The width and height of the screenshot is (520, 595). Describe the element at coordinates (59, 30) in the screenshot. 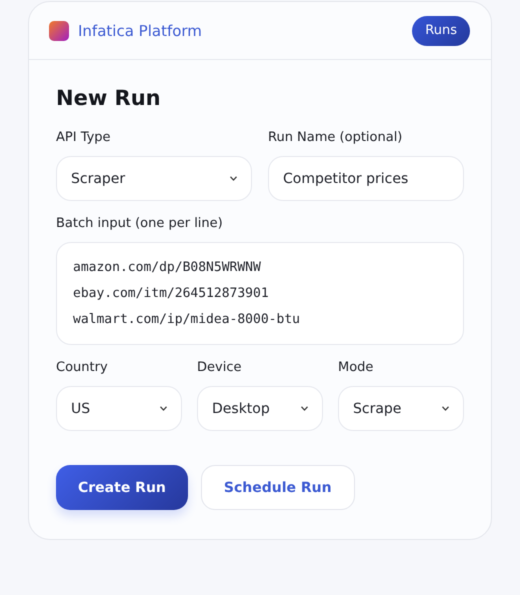

I see `logo-icon` at that location.